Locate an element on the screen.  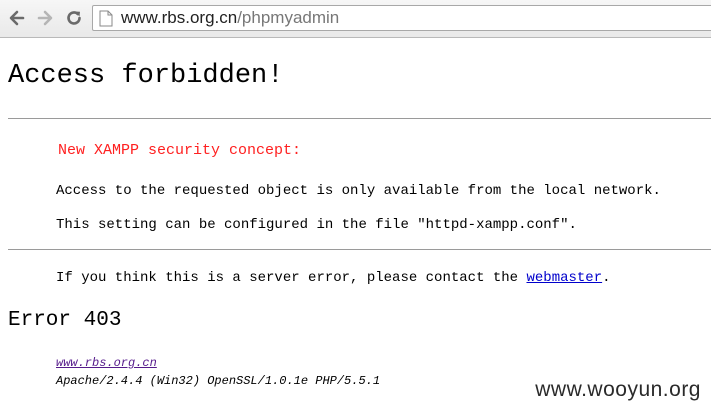
server-address-link: www.rbs.org.cn is located at coordinates (106, 363).